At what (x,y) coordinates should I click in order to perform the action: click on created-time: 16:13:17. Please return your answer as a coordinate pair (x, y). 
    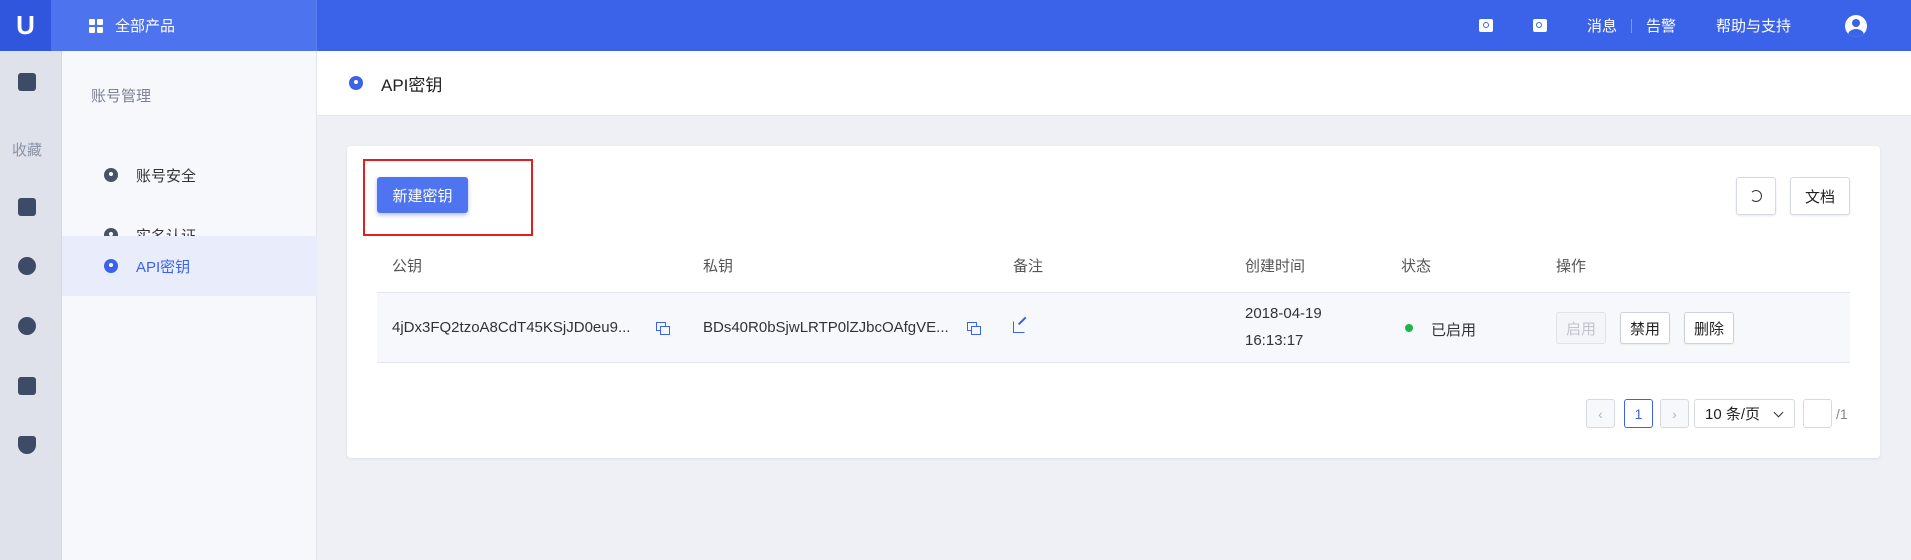
    Looking at the image, I should click on (1274, 340).